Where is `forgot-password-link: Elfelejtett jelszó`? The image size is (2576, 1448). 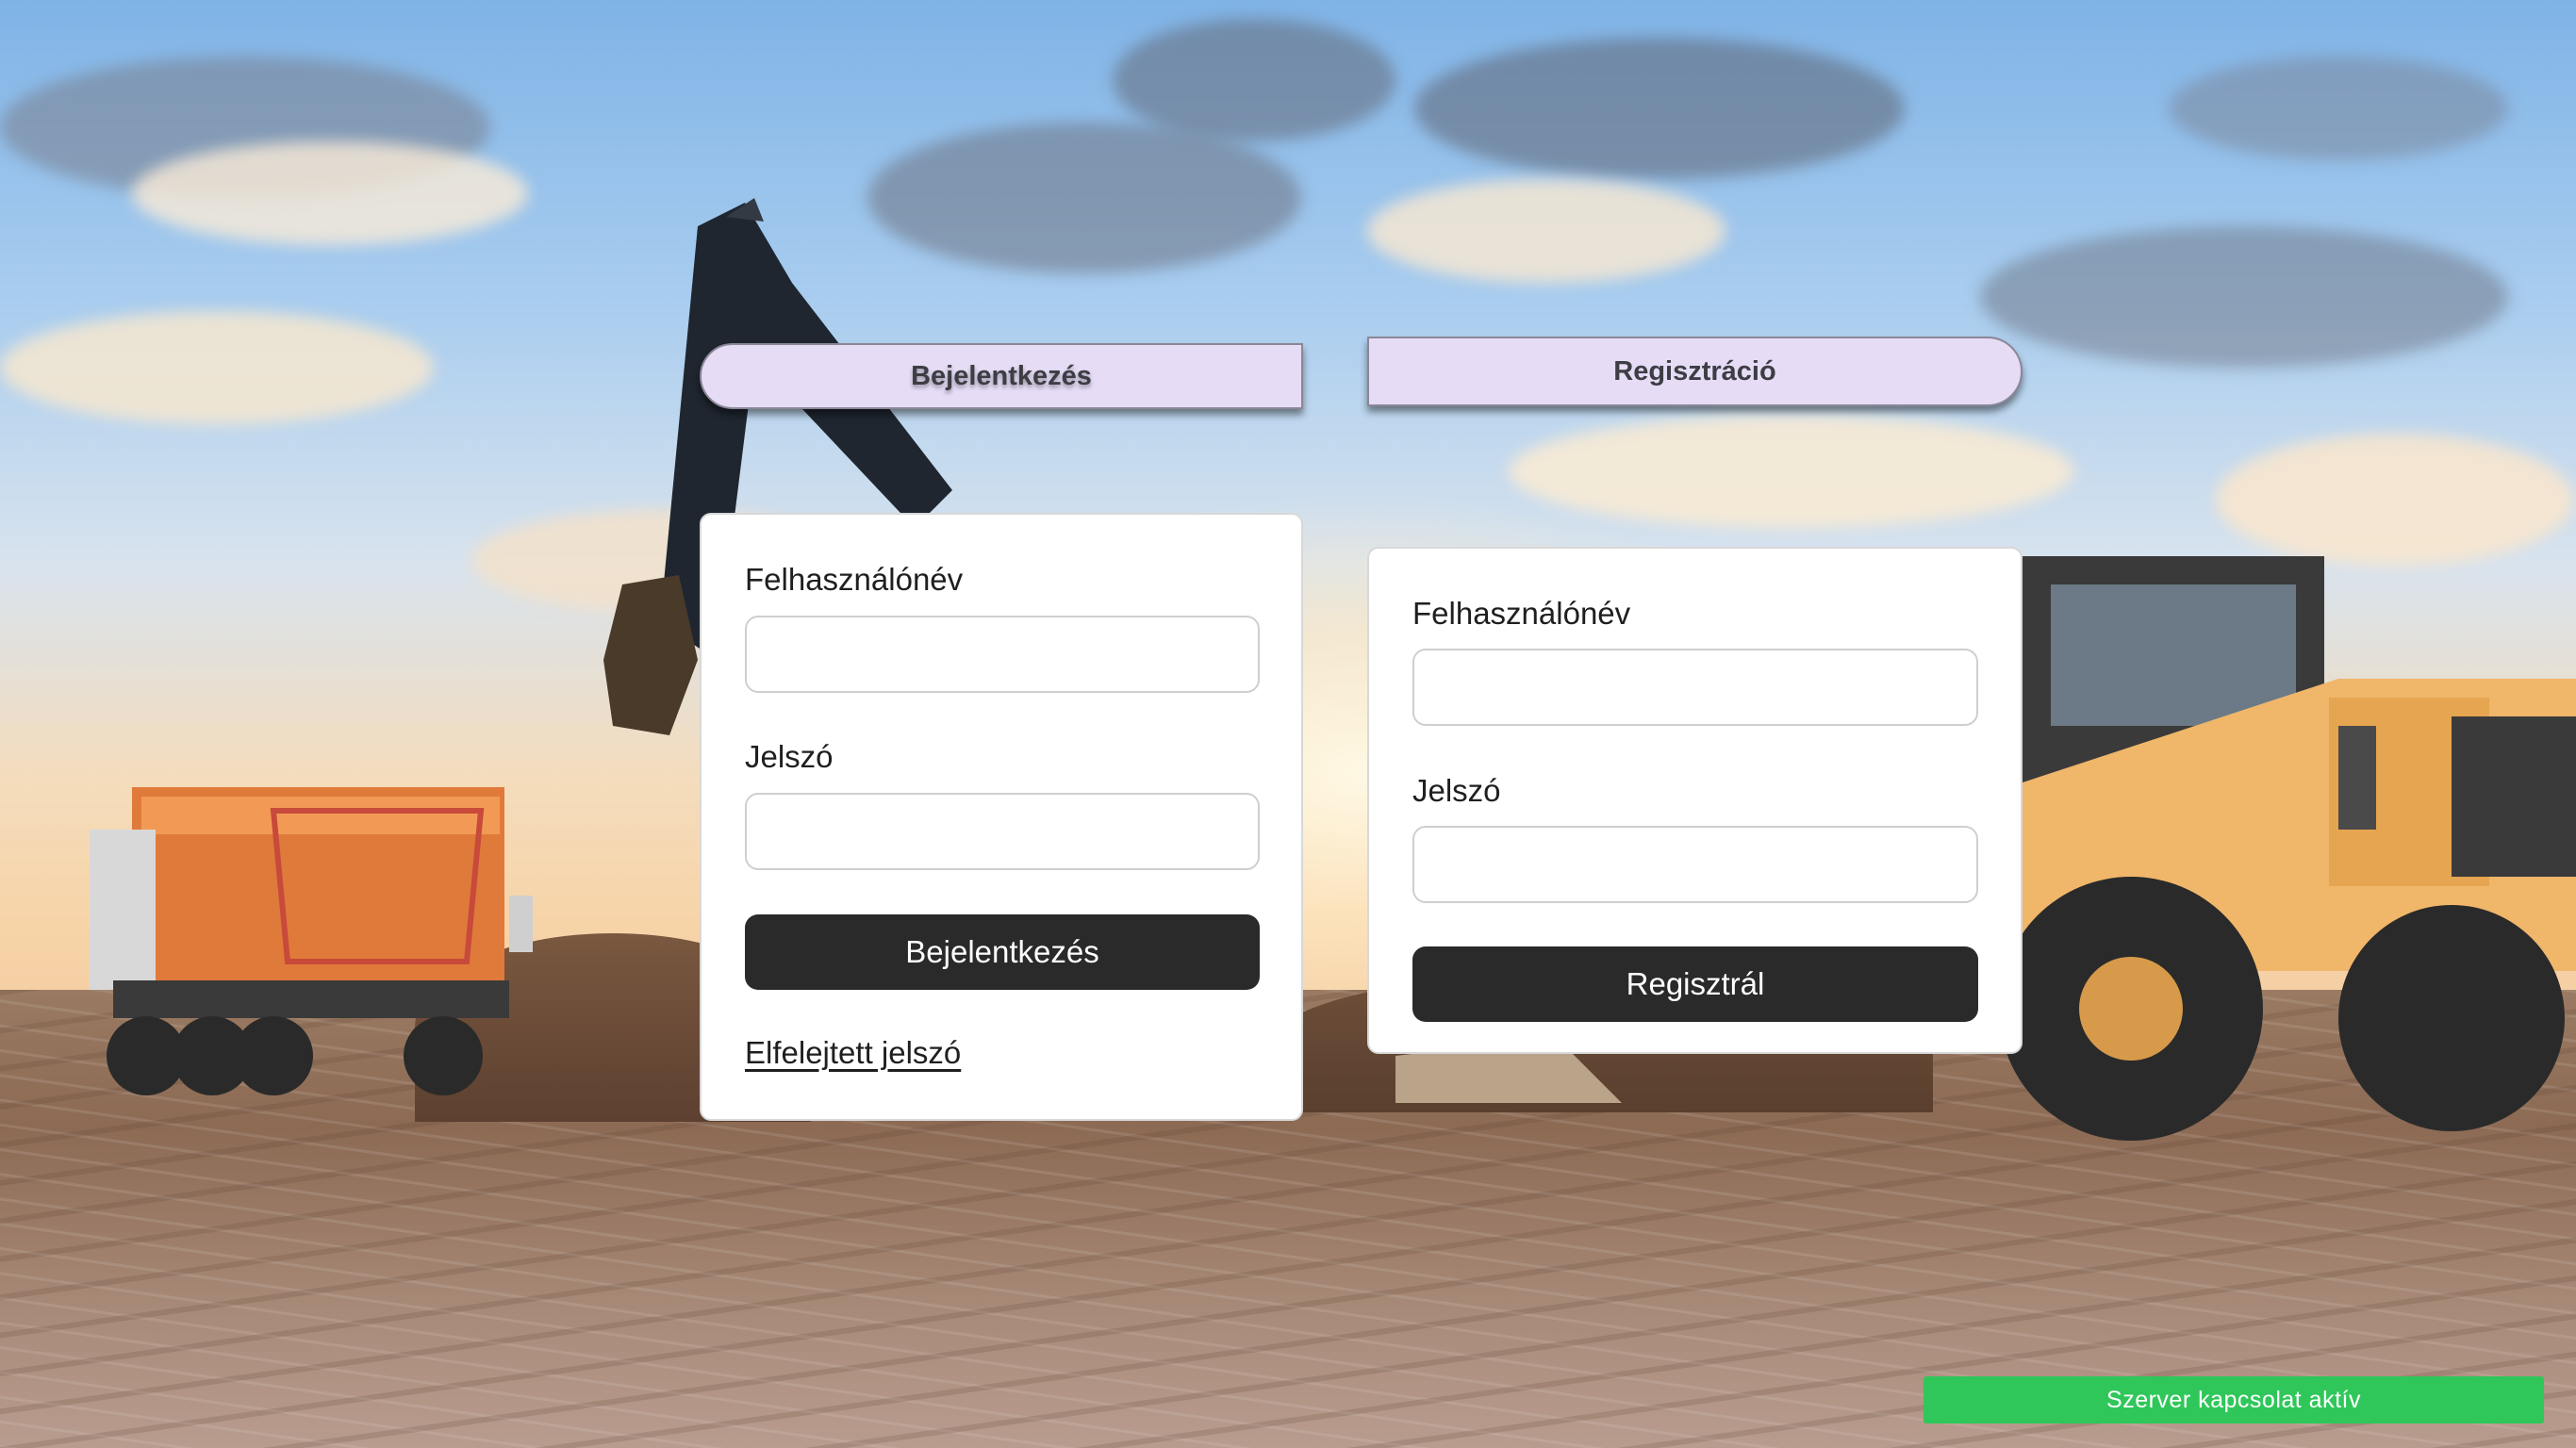 forgot-password-link: Elfelejtett jelszó is located at coordinates (853, 1053).